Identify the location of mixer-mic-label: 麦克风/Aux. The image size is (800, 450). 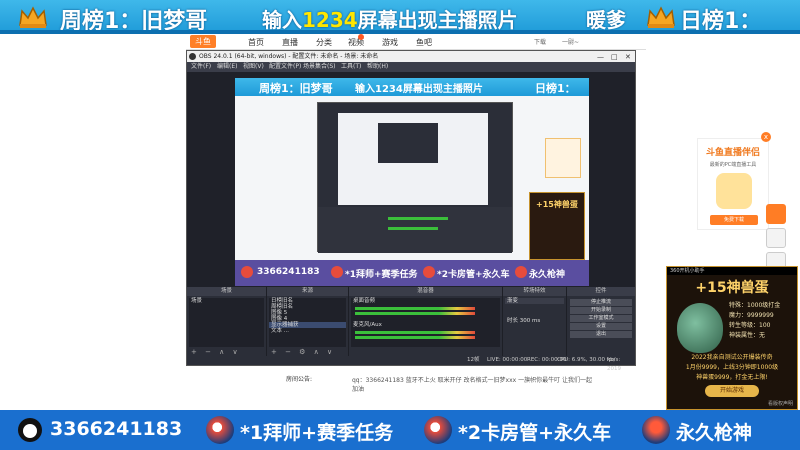
(367, 325).